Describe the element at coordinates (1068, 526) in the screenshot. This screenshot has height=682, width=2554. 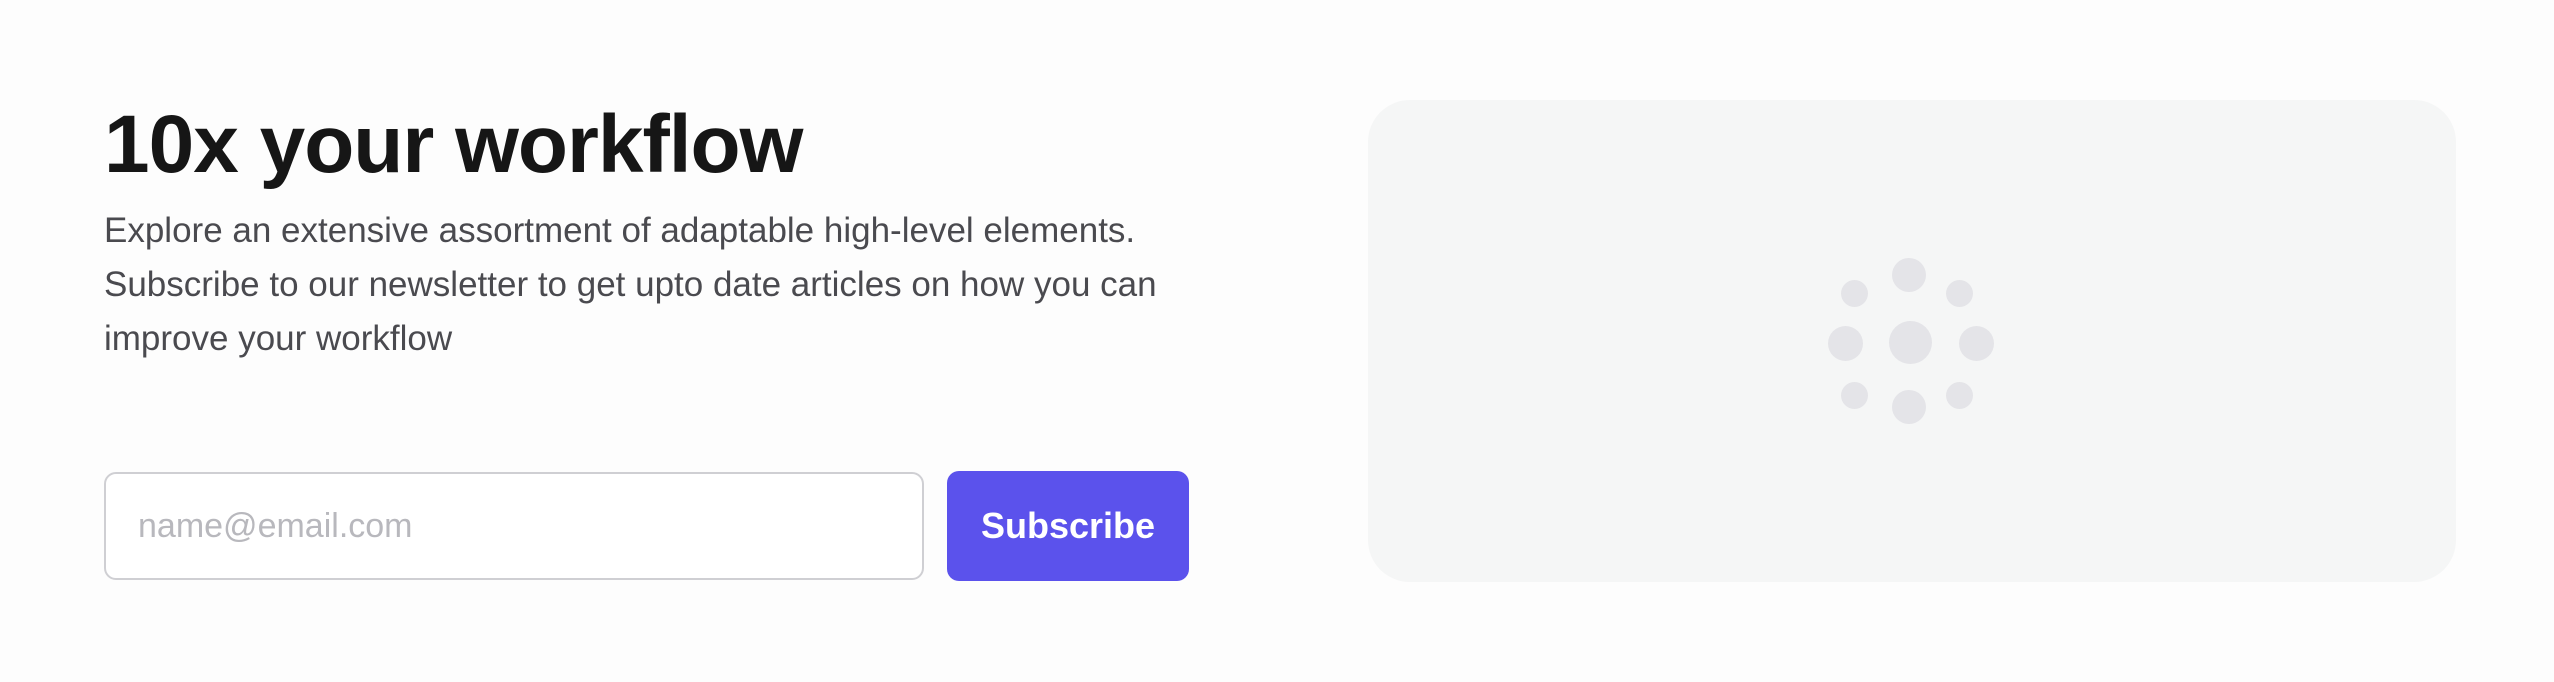
I see `subscribe-button: Subscribe` at that location.